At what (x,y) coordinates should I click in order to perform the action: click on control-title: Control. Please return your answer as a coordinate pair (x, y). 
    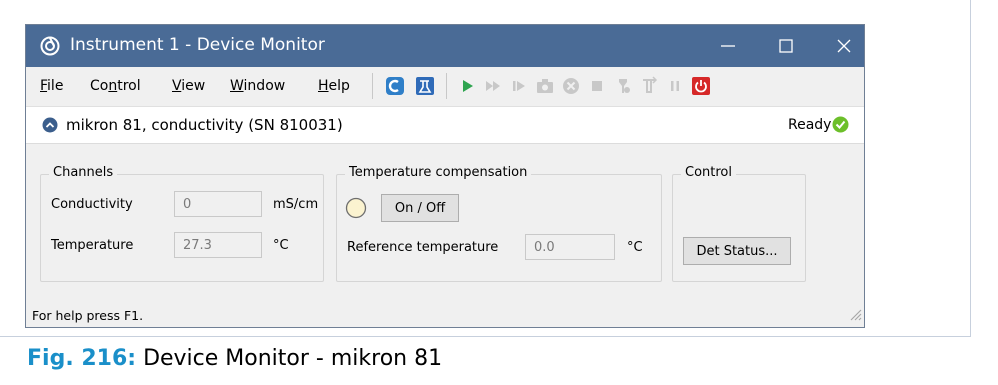
    Looking at the image, I should click on (708, 172).